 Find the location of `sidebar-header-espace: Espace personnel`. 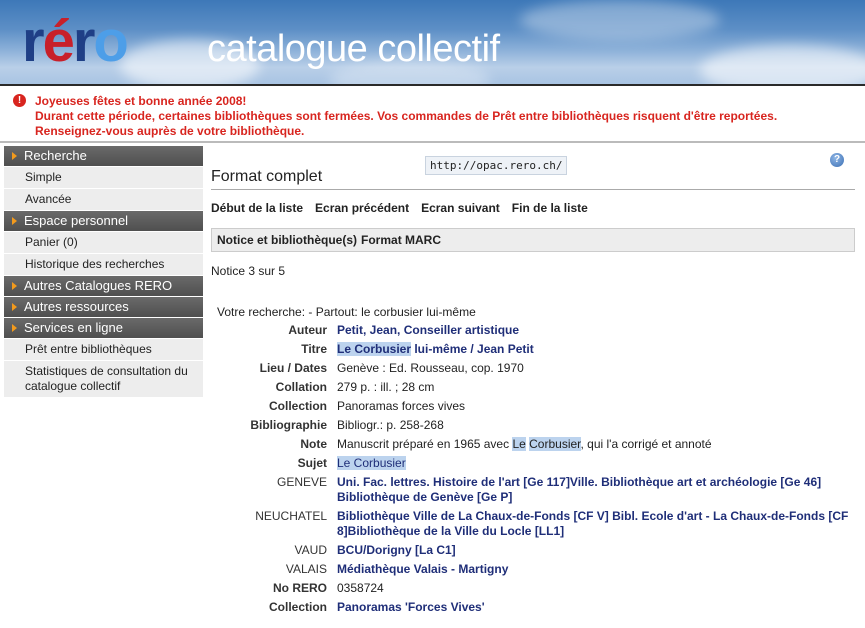

sidebar-header-espace: Espace personnel is located at coordinates (103, 221).